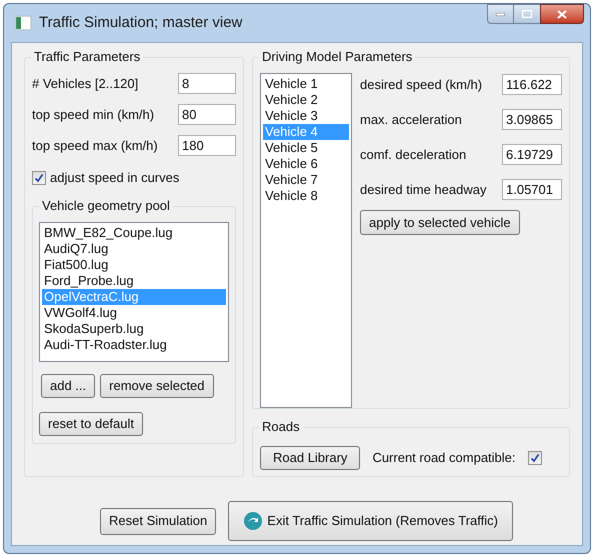 This screenshot has height=558, width=597. Describe the element at coordinates (411, 119) in the screenshot. I see `field-label: max. acceleration` at that location.